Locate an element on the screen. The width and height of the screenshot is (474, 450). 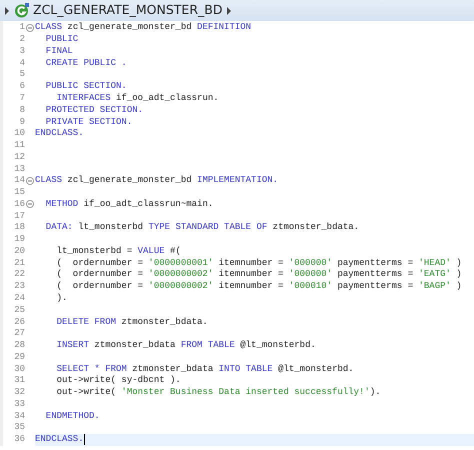
code-line: ( ordernumber = '0000000002' itemnumber = '000010' paymentterms = 'BAGP' ) is located at coordinates (259, 286).